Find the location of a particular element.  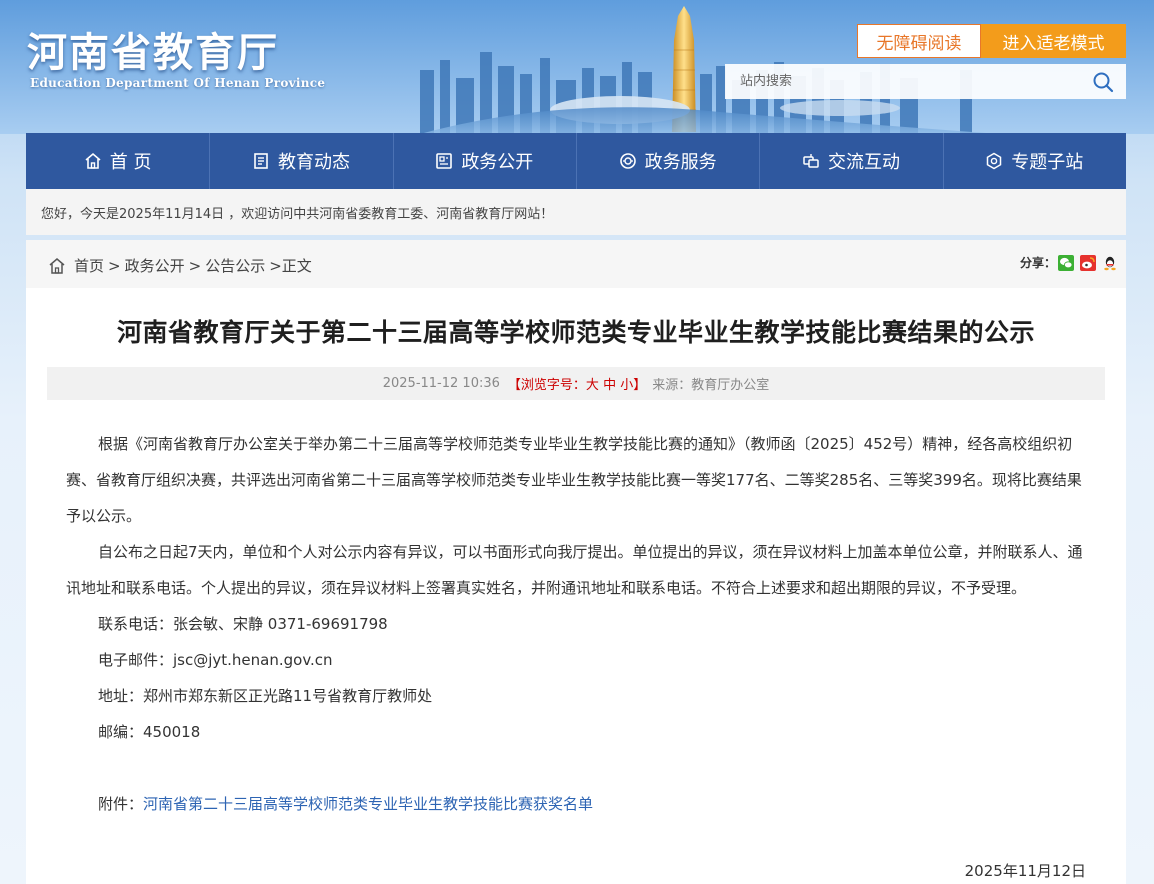

site-logo-subtitle: Education Department Of Henan Province is located at coordinates (178, 83).